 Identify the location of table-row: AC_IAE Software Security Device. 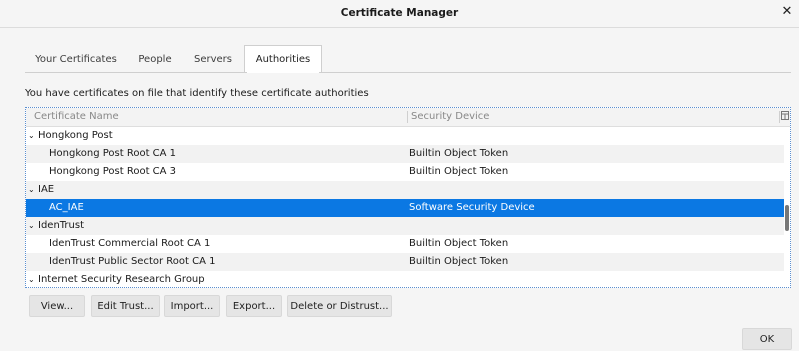
(405, 208).